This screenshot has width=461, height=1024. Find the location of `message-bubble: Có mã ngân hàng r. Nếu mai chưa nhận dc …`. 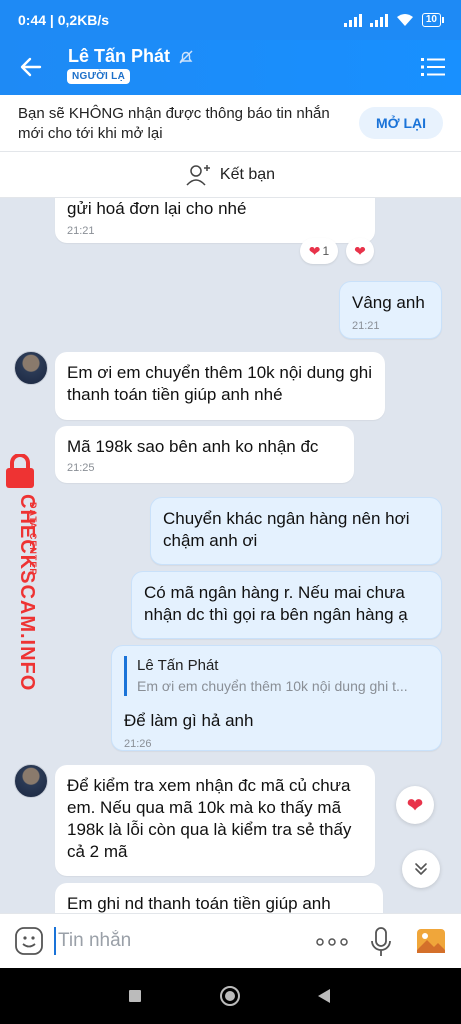

message-bubble: Có mã ngân hàng r. Nếu mai chưa nhận dc … is located at coordinates (286, 605).